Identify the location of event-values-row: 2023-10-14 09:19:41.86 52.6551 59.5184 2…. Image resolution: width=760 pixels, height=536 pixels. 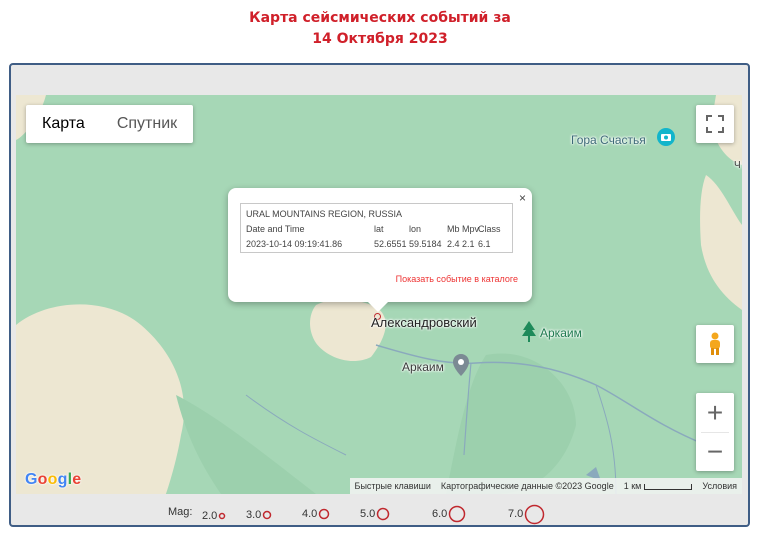
(379, 244).